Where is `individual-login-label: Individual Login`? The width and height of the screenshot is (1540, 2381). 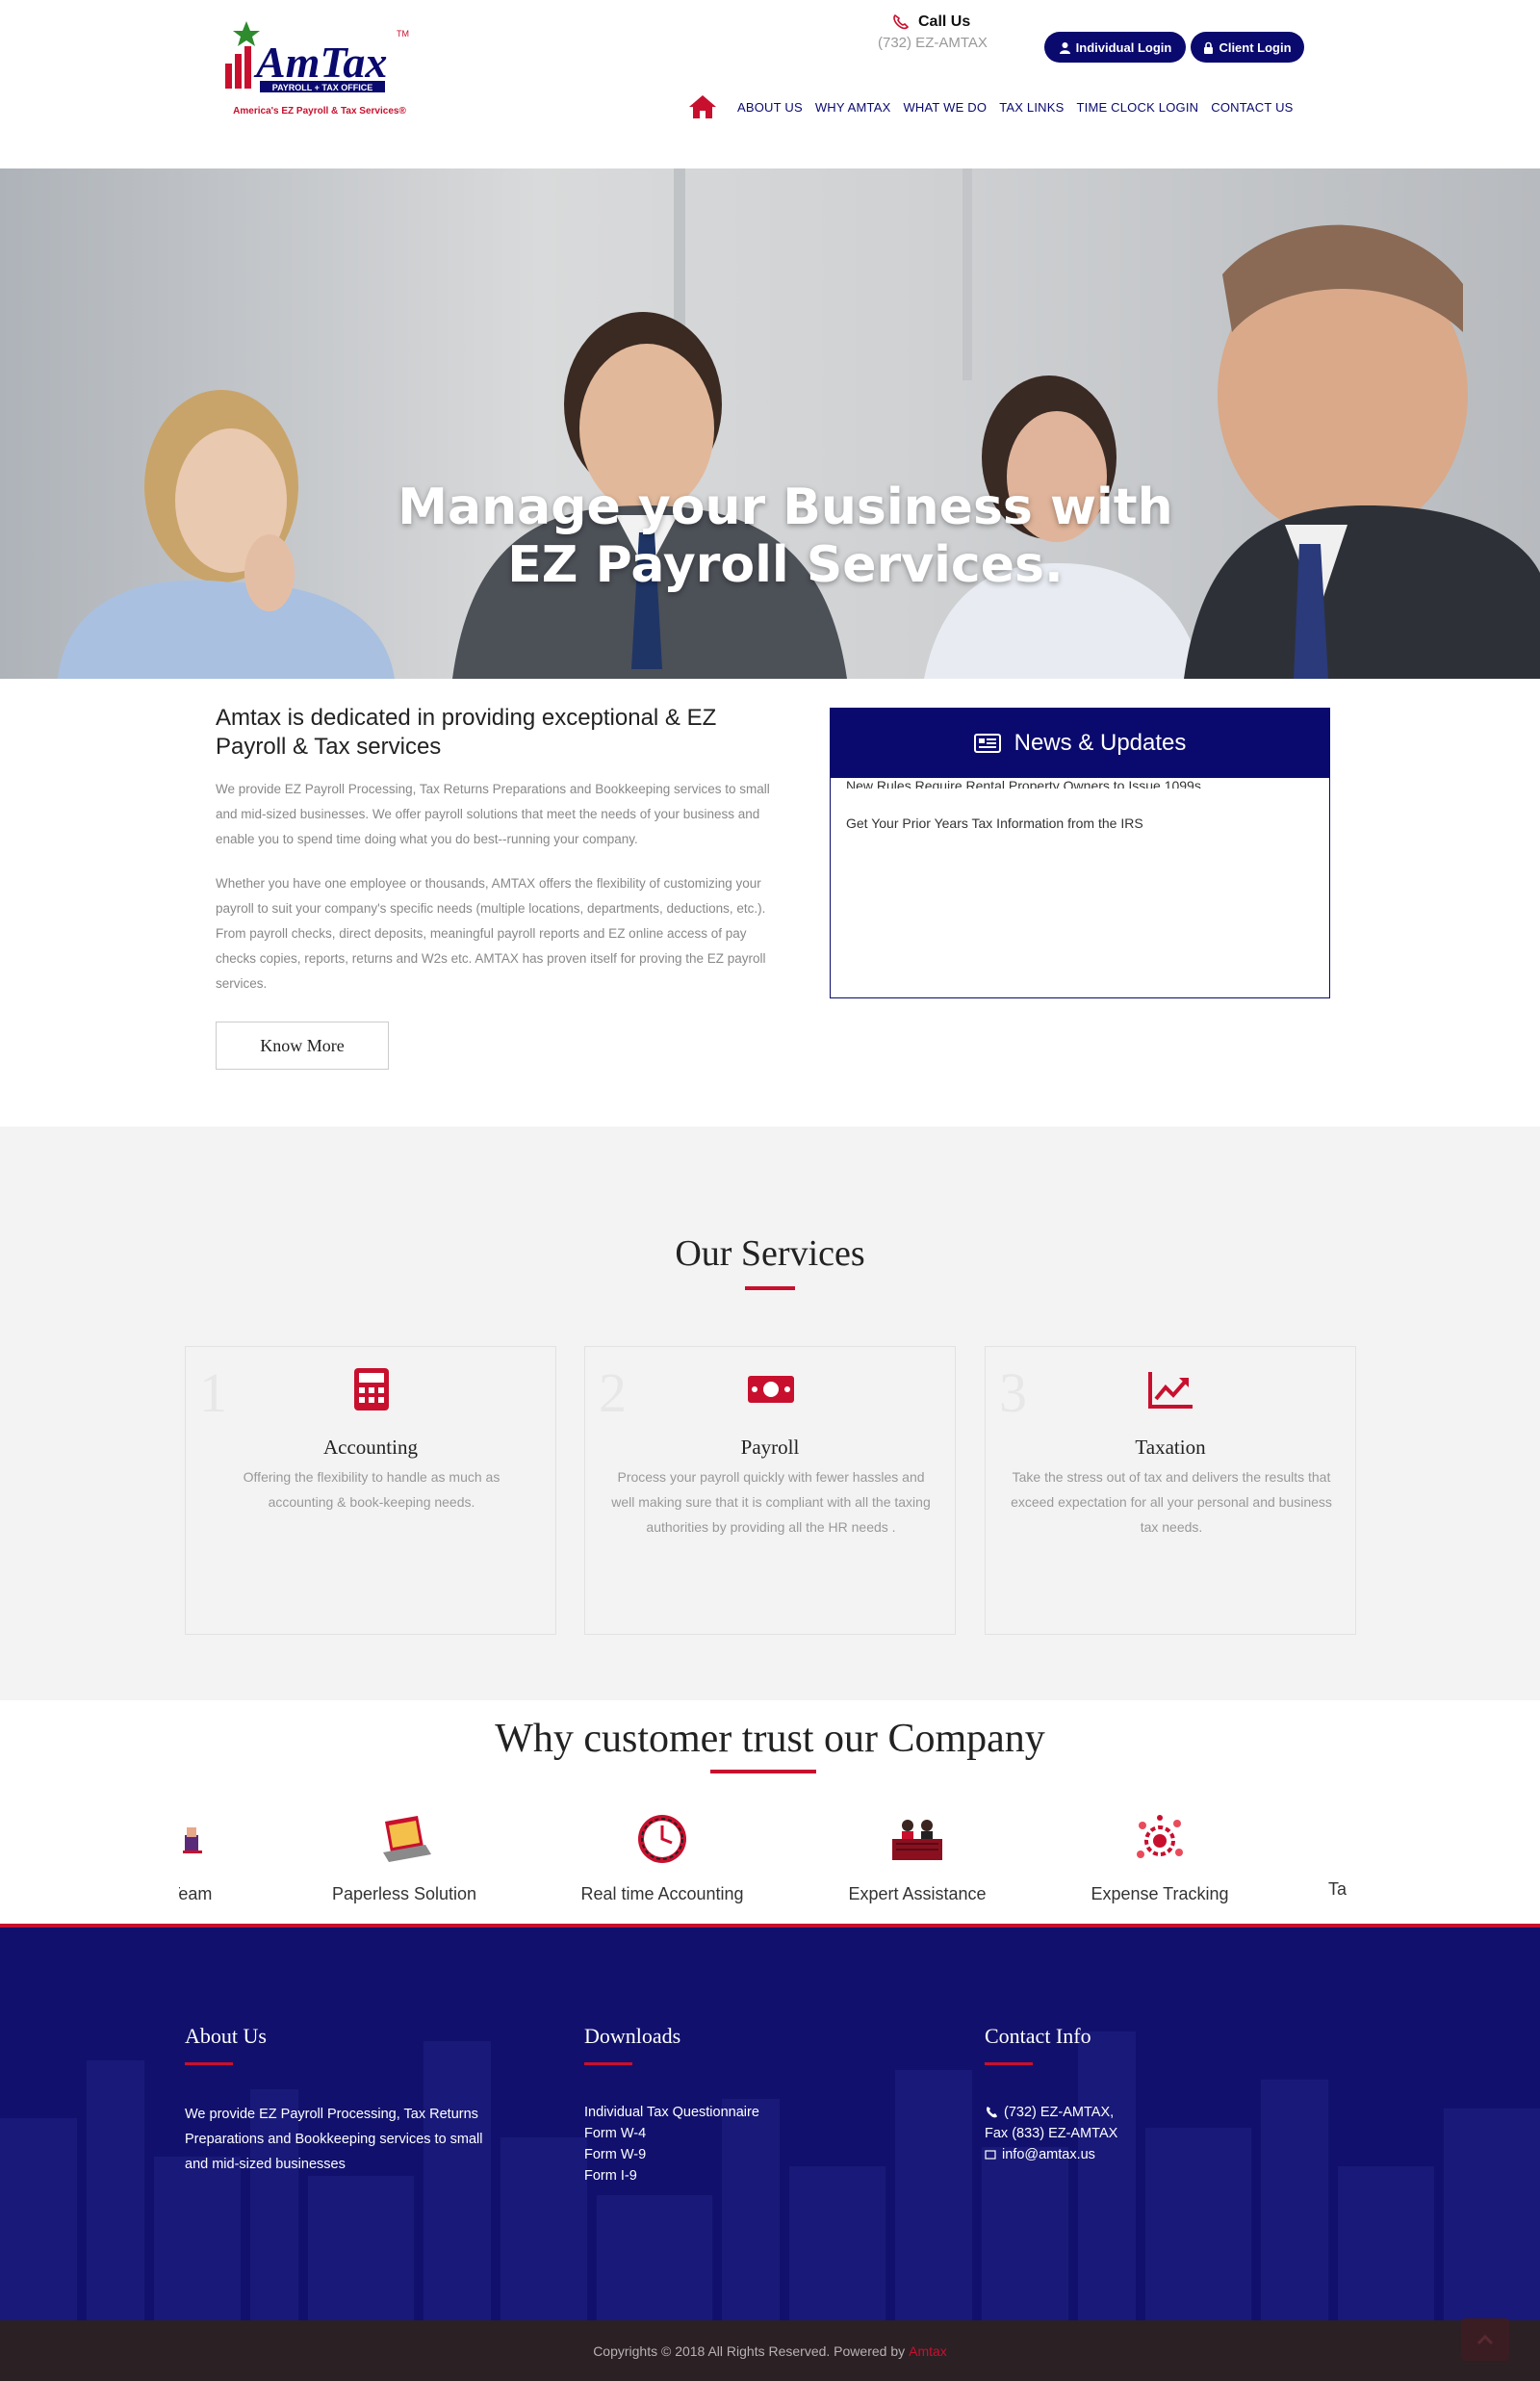 individual-login-label: Individual Login is located at coordinates (1123, 47).